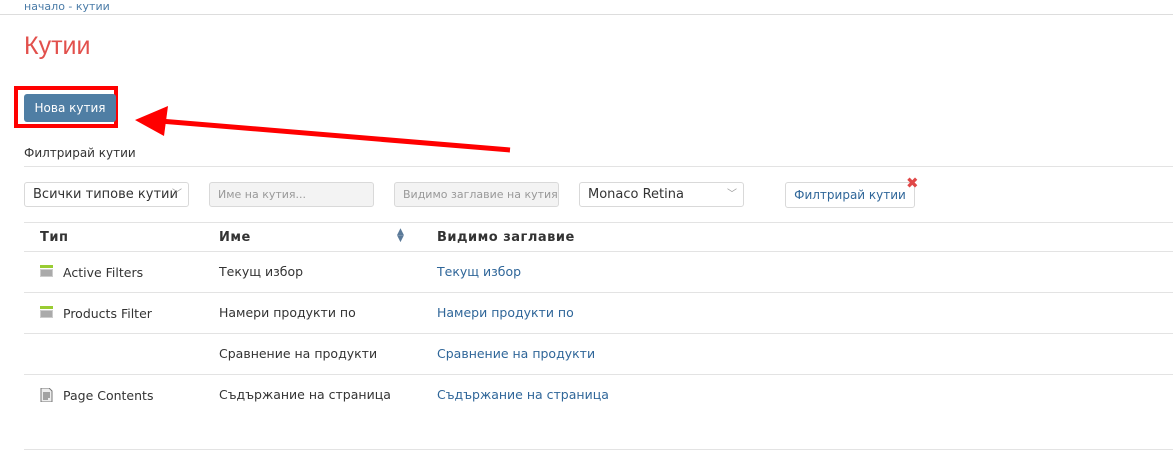 The height and width of the screenshot is (456, 1173). What do you see at coordinates (46, 395) in the screenshot?
I see `document-icon` at bounding box center [46, 395].